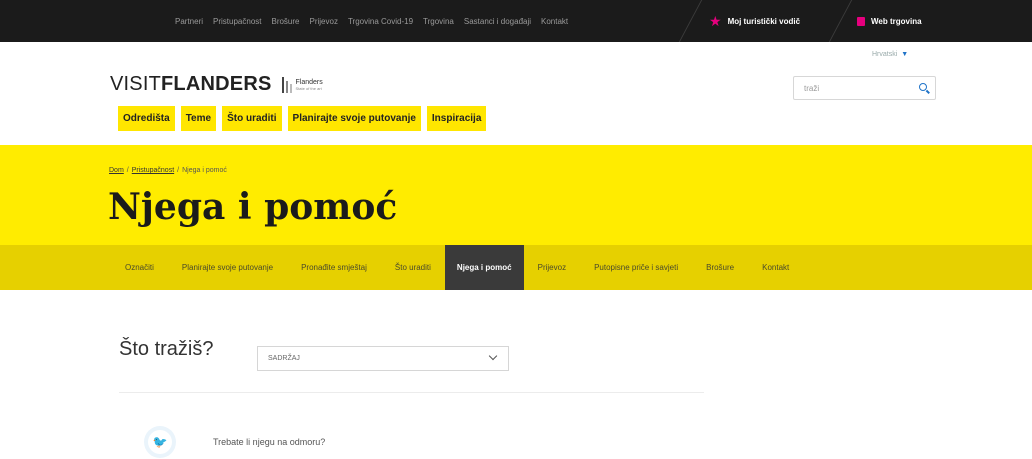 Image resolution: width=1032 pixels, height=459 pixels. I want to click on section-nav-item-highlights: Označiti, so click(139, 267).